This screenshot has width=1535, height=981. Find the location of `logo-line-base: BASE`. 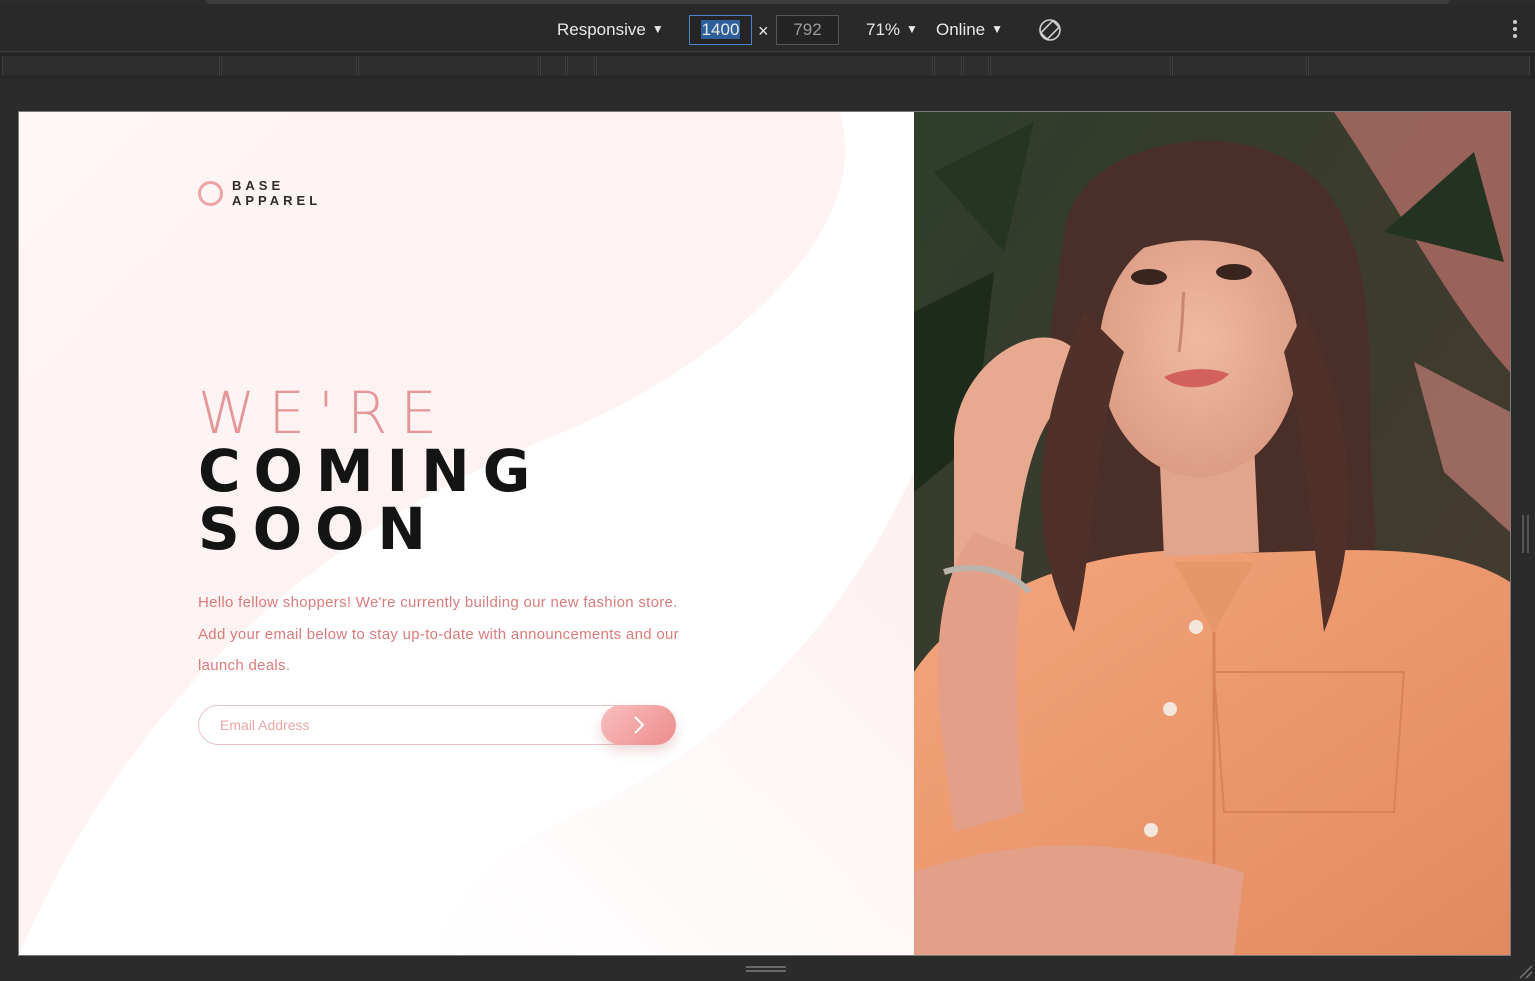

logo-line-base: BASE is located at coordinates (258, 185).